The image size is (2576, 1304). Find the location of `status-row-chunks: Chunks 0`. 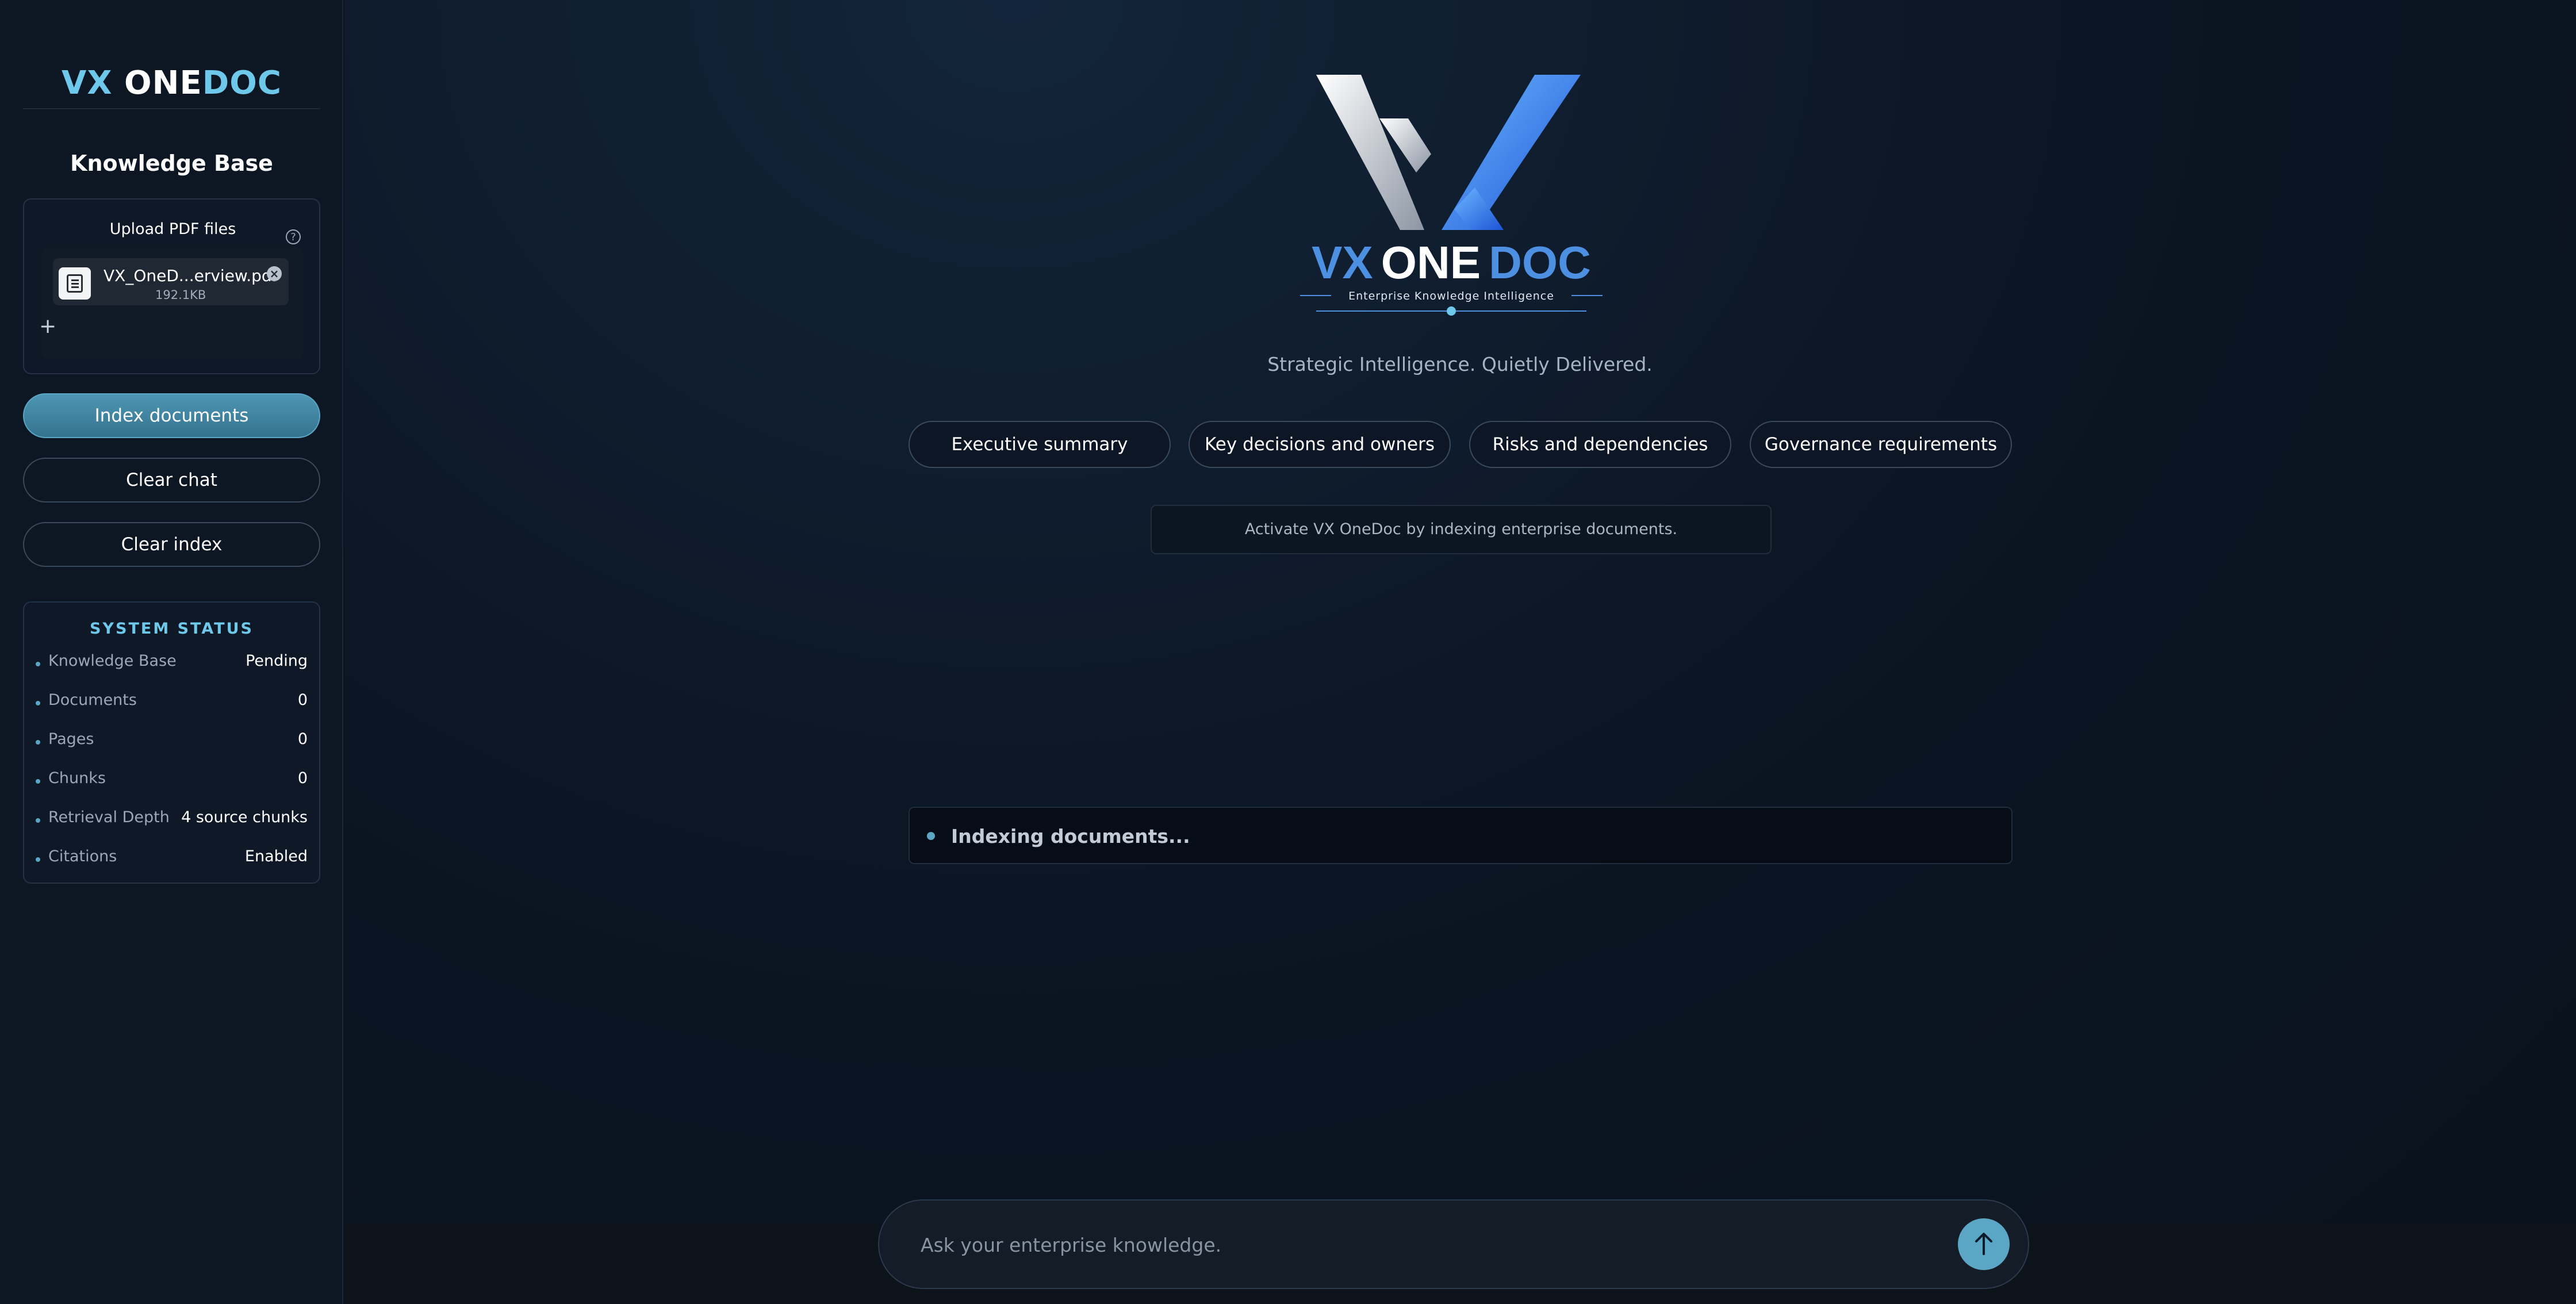

status-row-chunks: Chunks 0 is located at coordinates (172, 780).